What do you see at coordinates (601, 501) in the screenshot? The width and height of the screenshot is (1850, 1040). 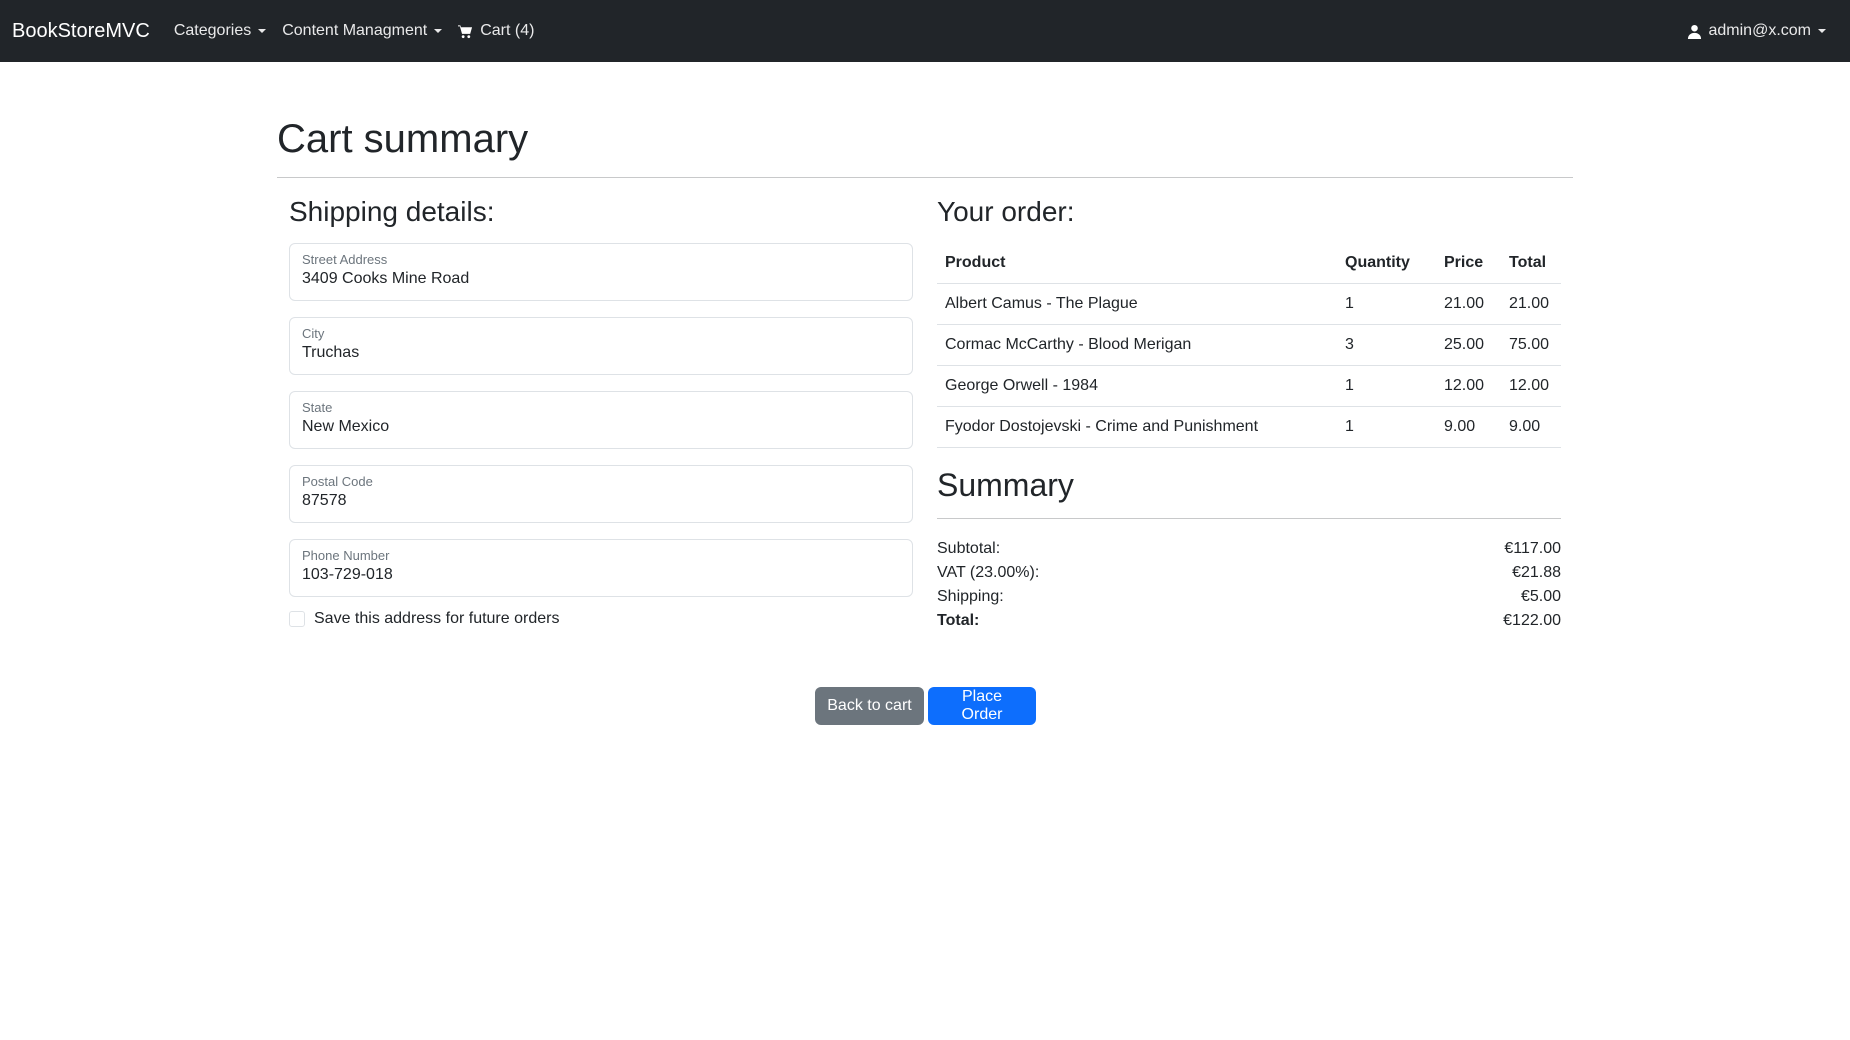 I see `postal-code-input` at bounding box center [601, 501].